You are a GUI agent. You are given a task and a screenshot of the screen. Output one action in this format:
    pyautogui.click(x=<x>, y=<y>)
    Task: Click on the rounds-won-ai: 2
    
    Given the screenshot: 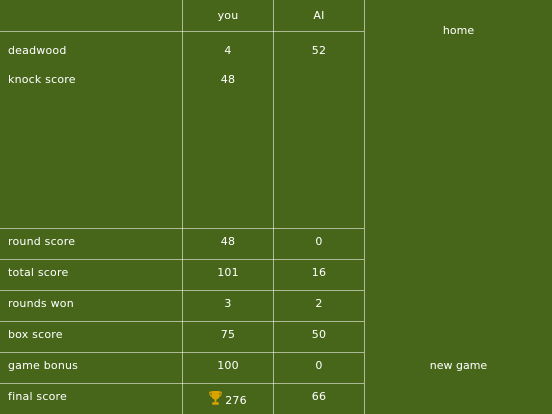 What is the action you would take?
    pyautogui.click(x=319, y=303)
    